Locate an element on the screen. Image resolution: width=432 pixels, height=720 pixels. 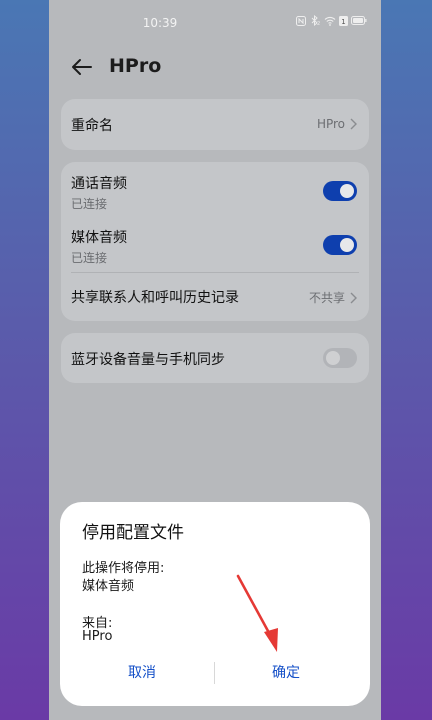
back-arrow-icon is located at coordinates (82, 67).